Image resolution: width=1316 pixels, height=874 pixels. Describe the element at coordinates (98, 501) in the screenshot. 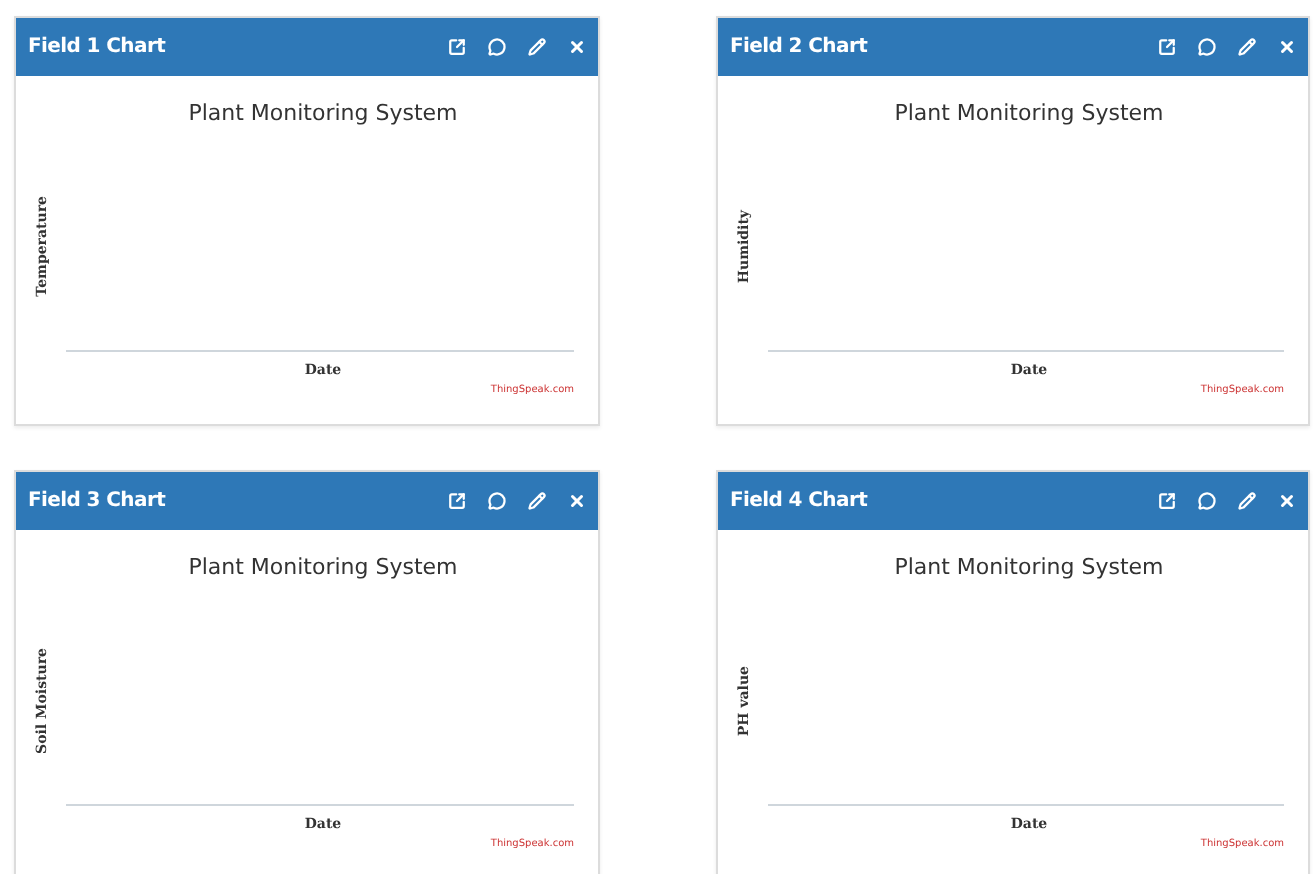

I see `card-title: Field 3 Chart` at that location.